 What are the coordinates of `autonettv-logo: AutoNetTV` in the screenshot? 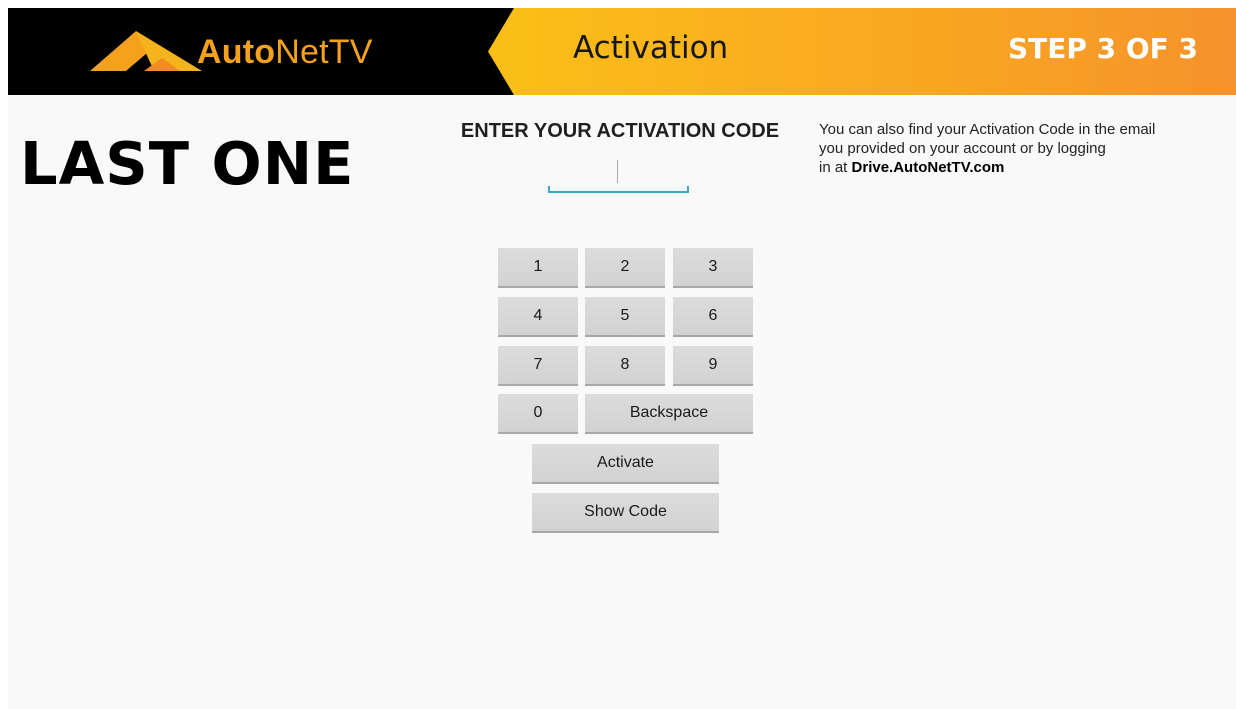 It's located at (231, 52).